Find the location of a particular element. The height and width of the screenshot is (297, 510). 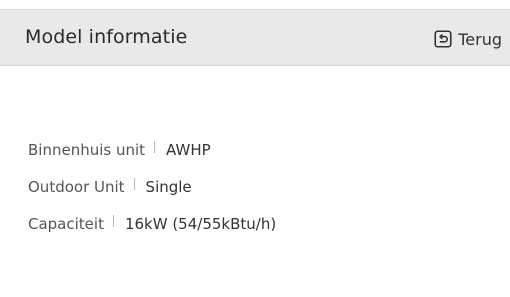

info-value: 16kW (54/55kBtu/h) is located at coordinates (200, 223).